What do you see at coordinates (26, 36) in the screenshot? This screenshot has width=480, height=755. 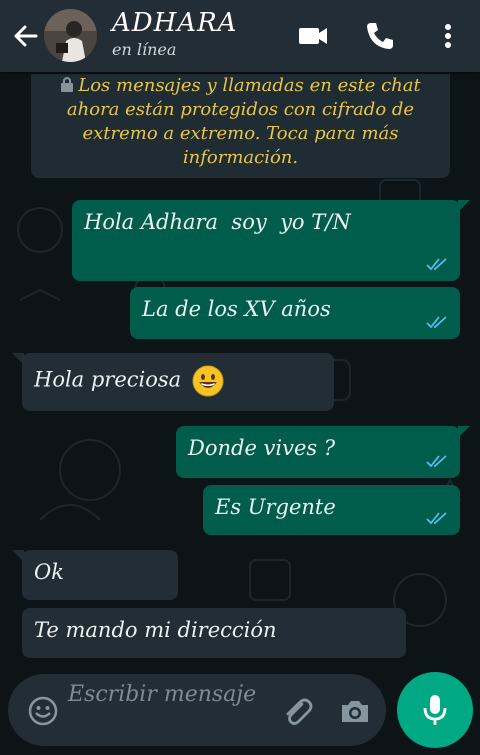 I see `back-arrow-icon` at bounding box center [26, 36].